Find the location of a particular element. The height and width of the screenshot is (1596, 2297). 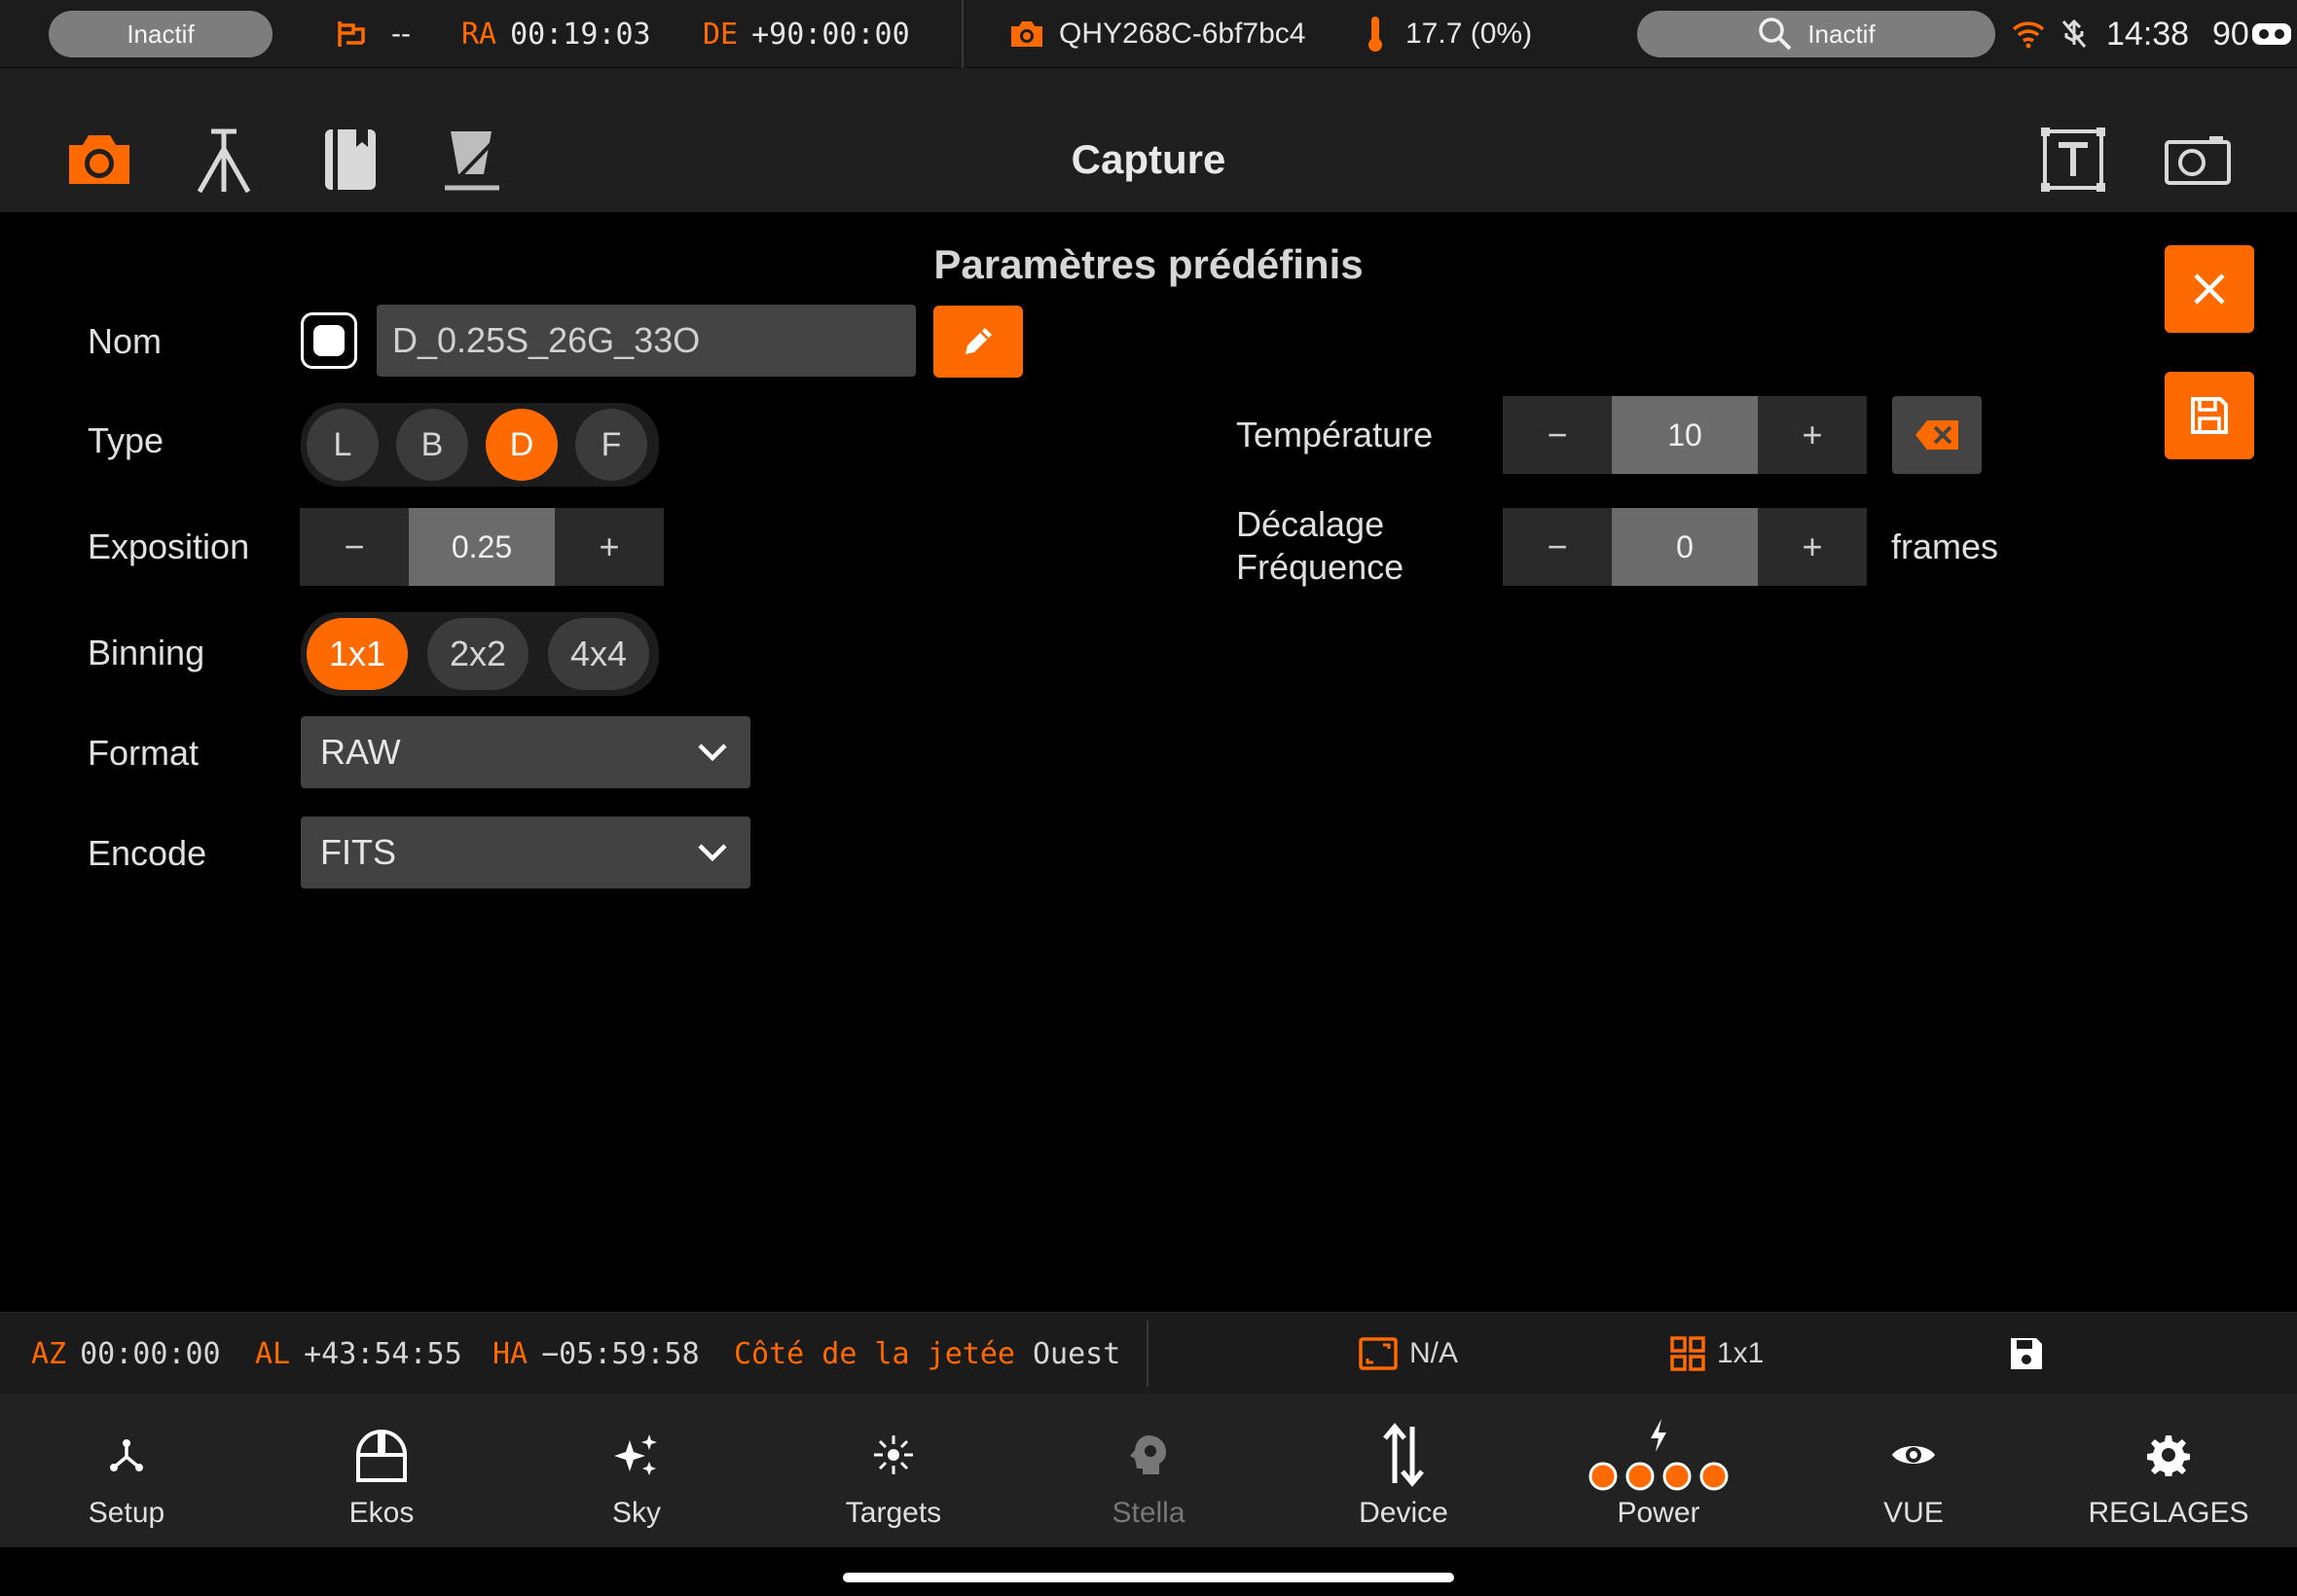

thermometer-icon is located at coordinates (1375, 34).